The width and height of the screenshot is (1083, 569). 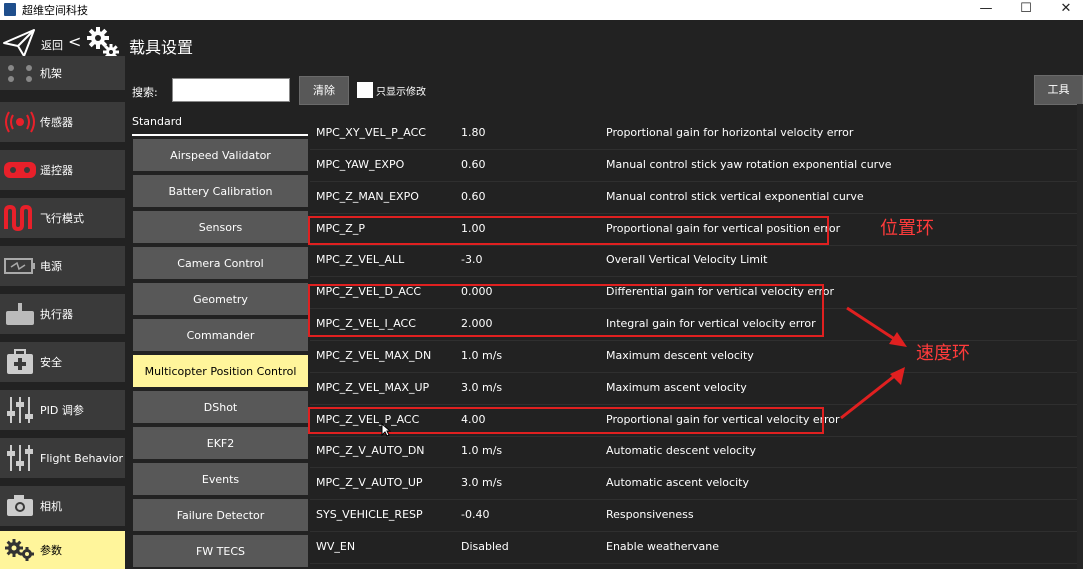 What do you see at coordinates (943, 353) in the screenshot?
I see `annotation-velocity-loop: 速度环` at bounding box center [943, 353].